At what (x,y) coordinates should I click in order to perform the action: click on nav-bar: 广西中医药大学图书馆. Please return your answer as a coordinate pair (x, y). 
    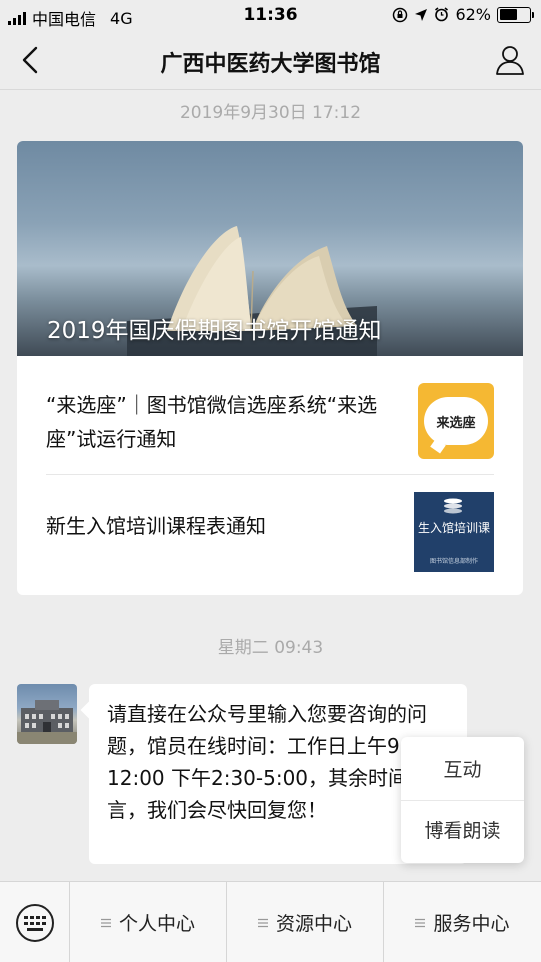
    Looking at the image, I should click on (270, 61).